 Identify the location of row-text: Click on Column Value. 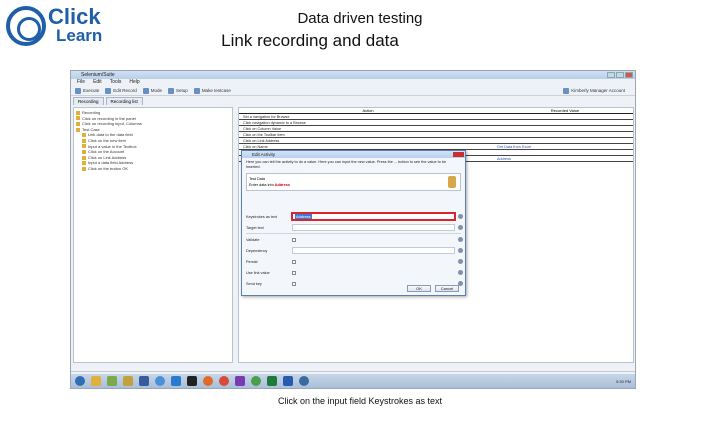
(262, 129).